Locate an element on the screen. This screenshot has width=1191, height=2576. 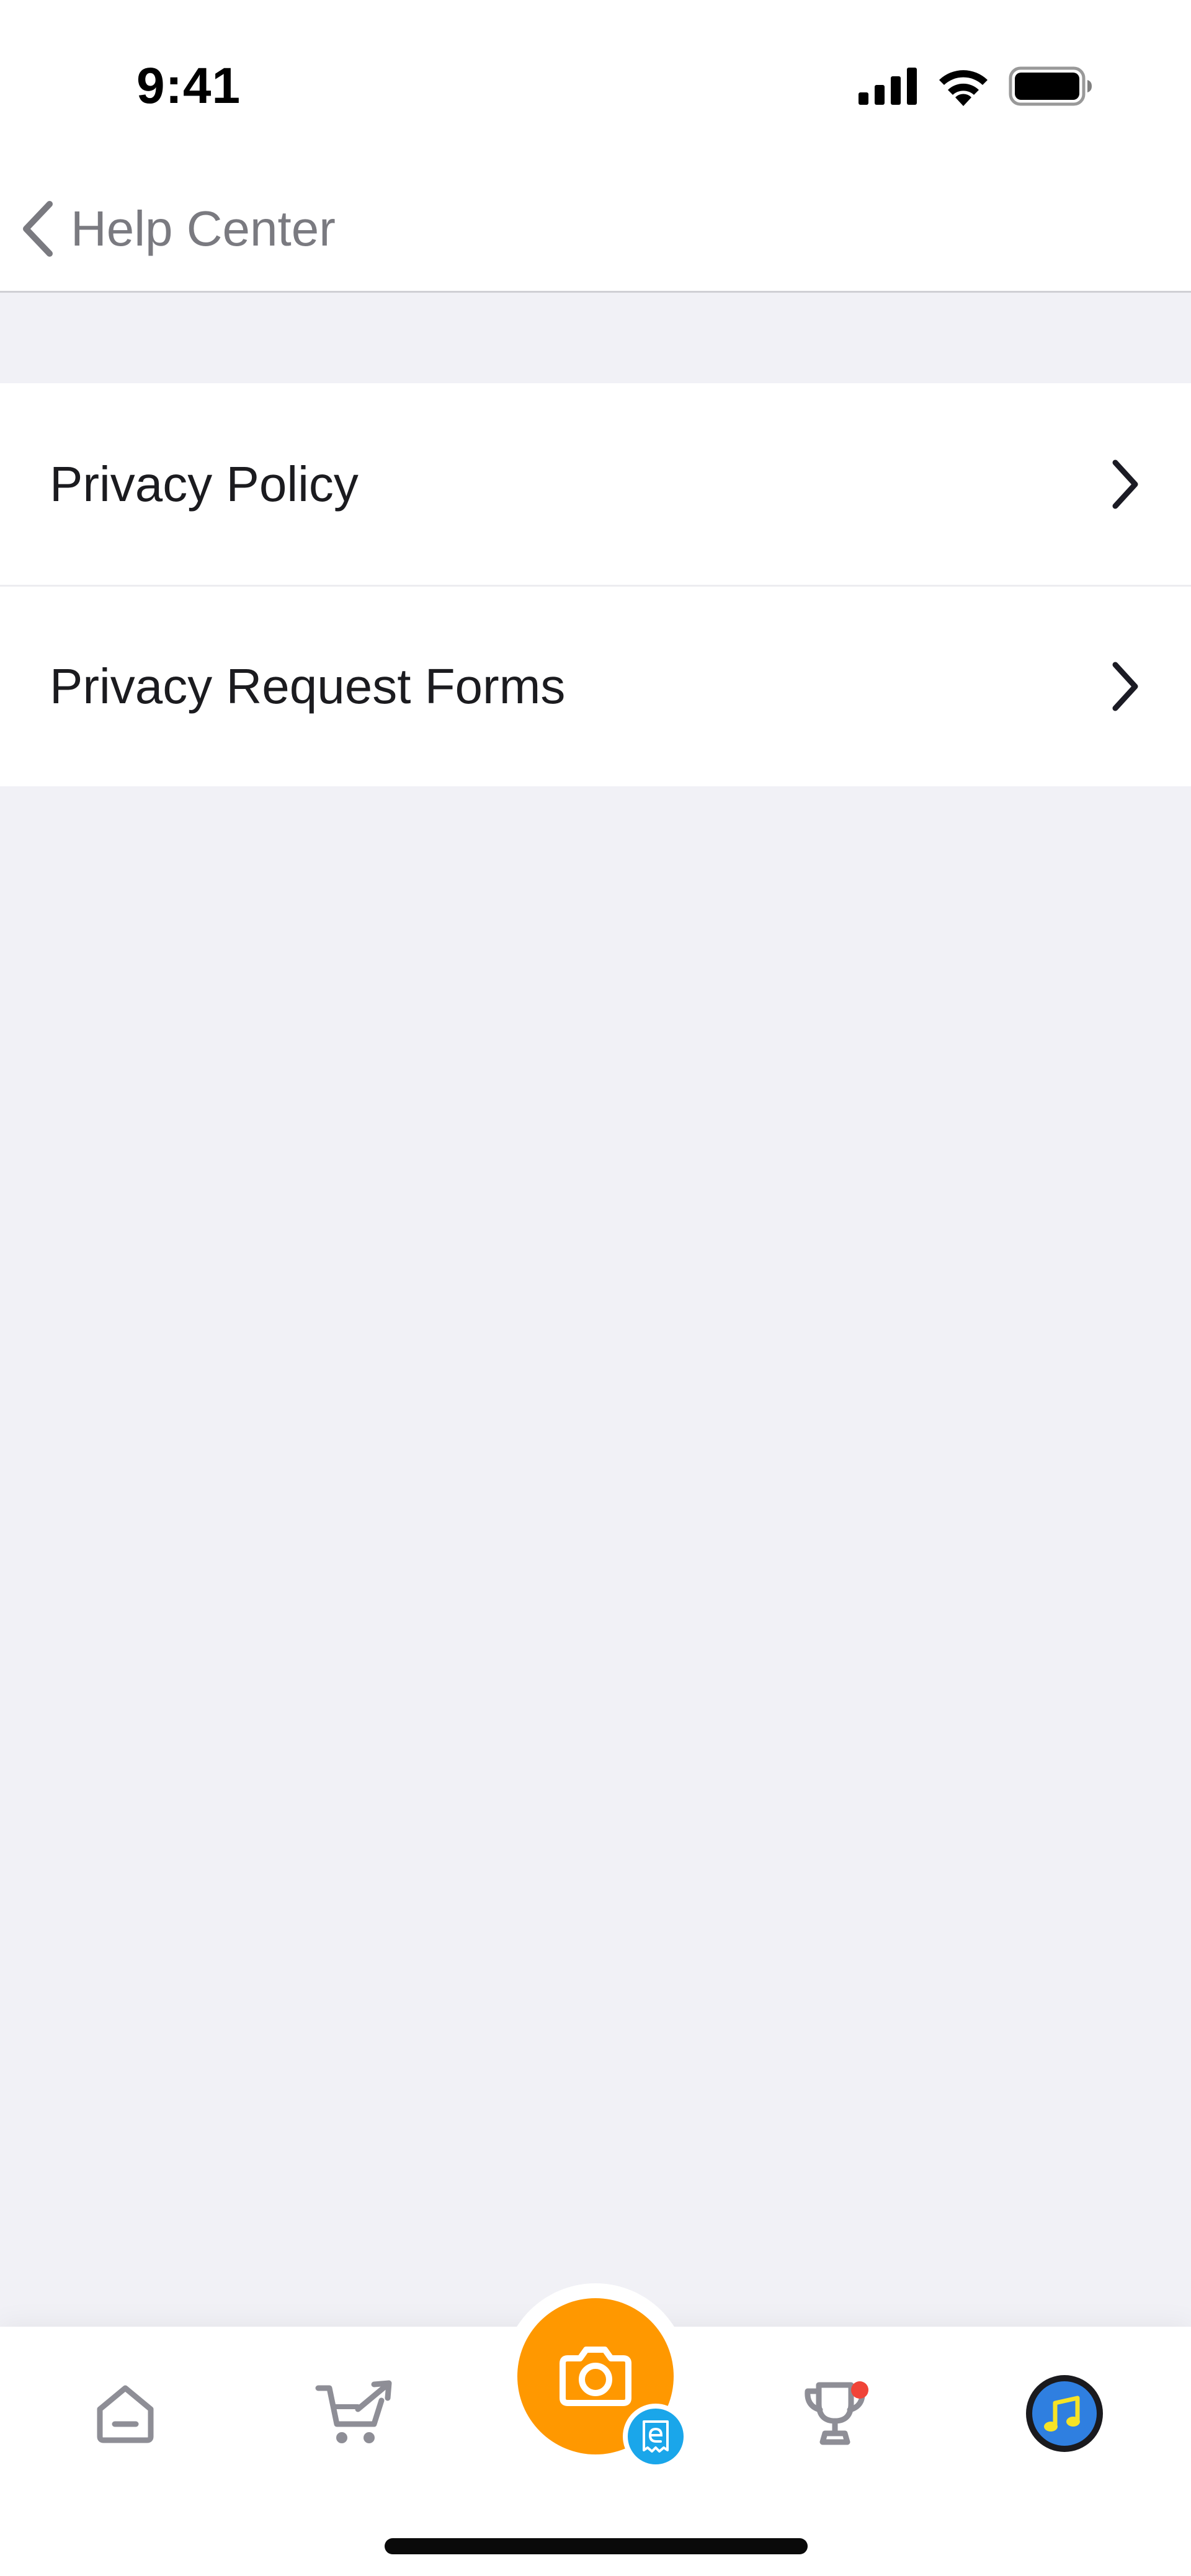
tab-rewards is located at coordinates (835, 2413).